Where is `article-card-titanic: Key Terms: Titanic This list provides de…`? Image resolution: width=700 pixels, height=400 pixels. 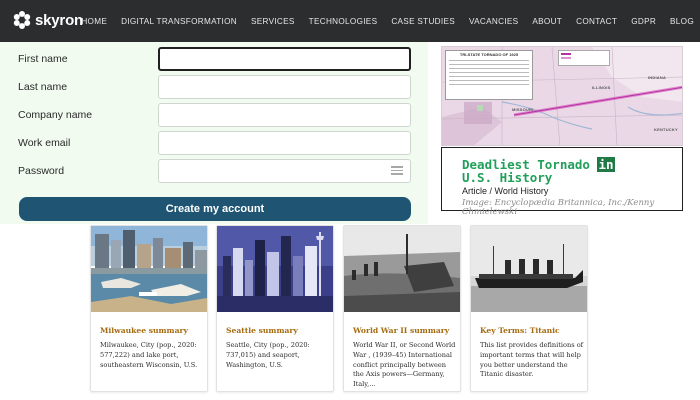
article-card-titanic: Key Terms: Titanic This list provides de… is located at coordinates (529, 308).